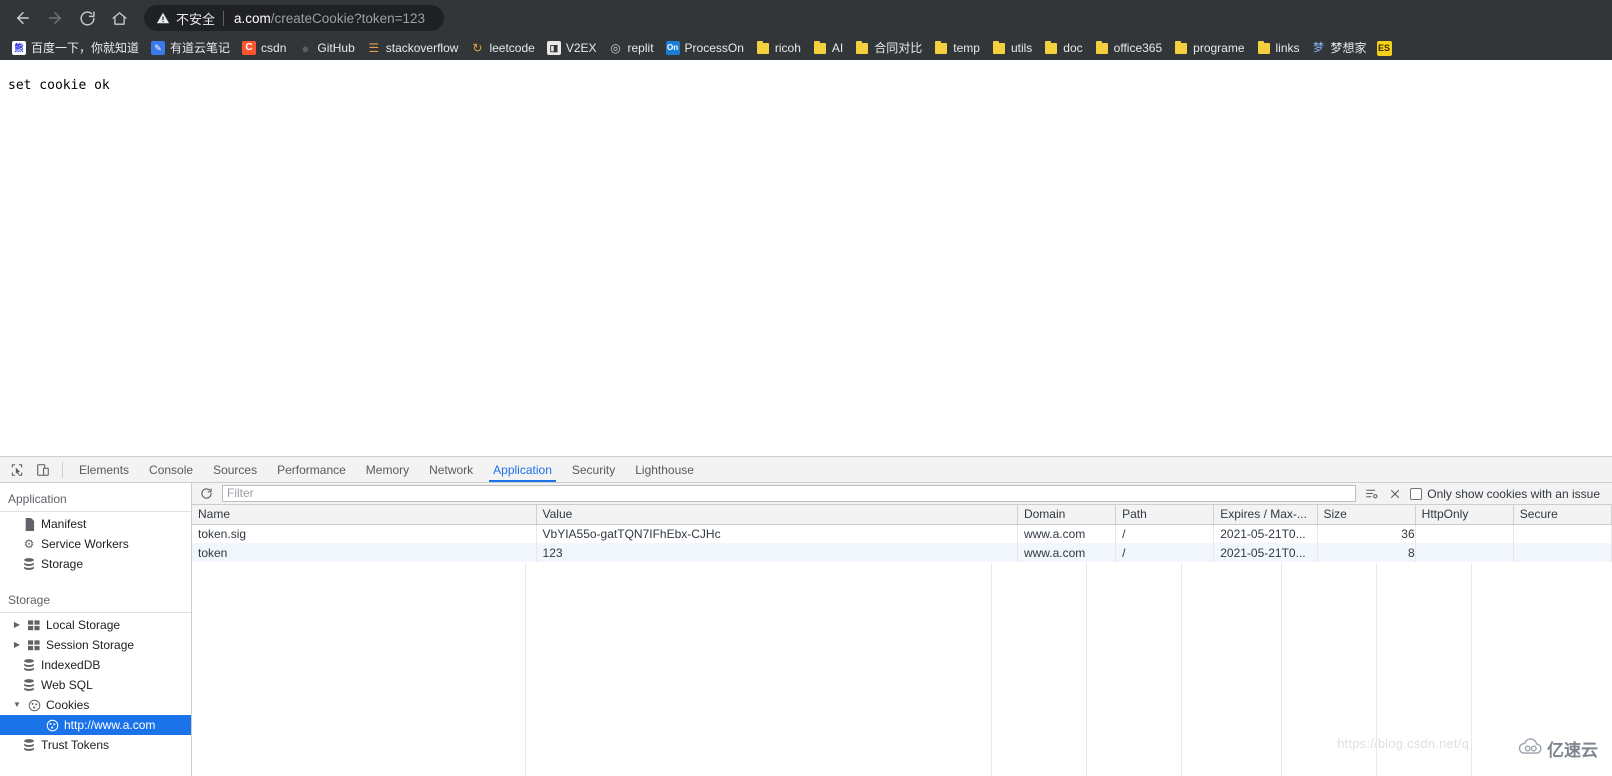  I want to click on sidebar-item-label: Storage, so click(62, 564).